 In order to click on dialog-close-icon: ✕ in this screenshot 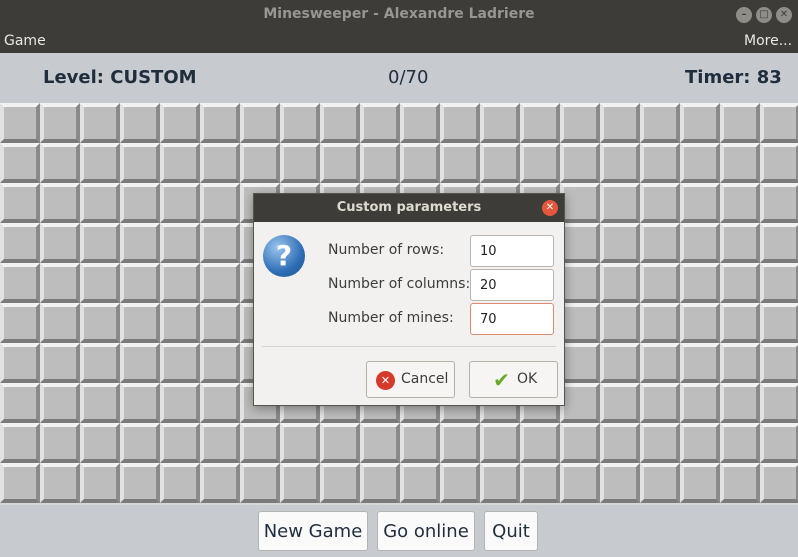, I will do `click(550, 208)`.